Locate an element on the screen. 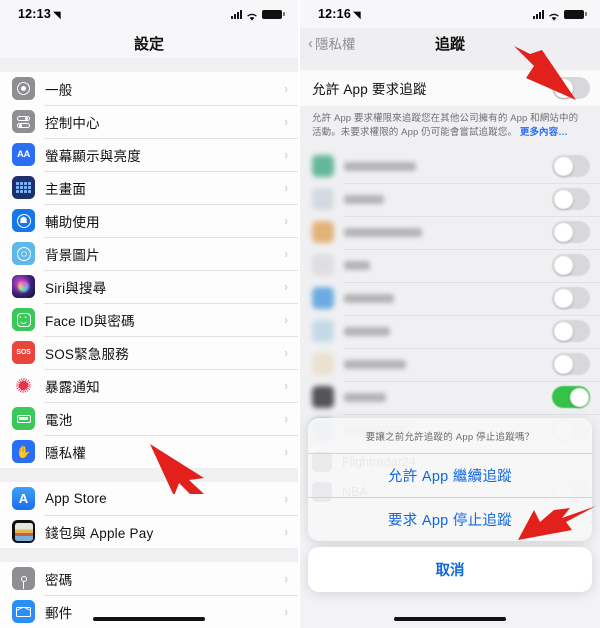 The height and width of the screenshot is (628, 600). app-store-icon: A is located at coordinates (23, 498).